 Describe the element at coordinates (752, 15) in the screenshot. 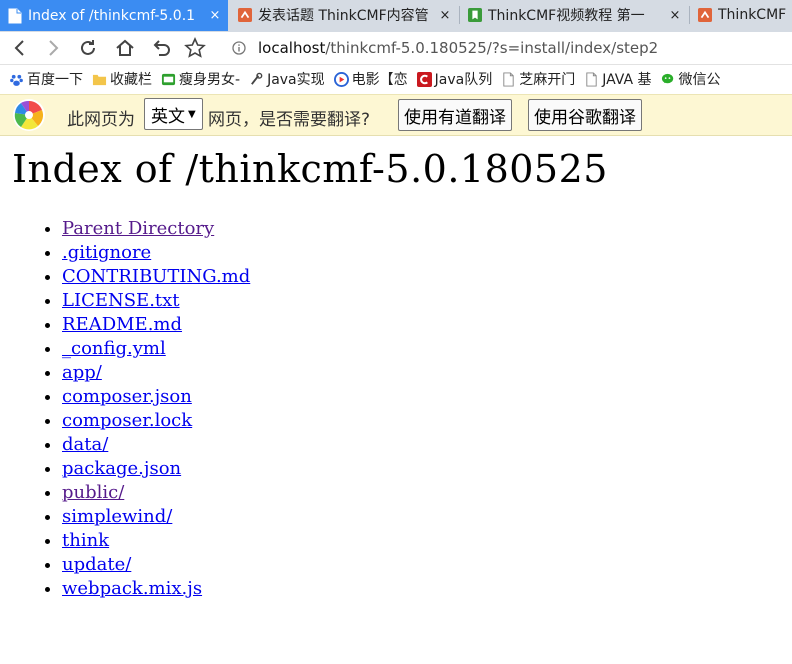

I see `tab-title: ThinkCMF` at that location.